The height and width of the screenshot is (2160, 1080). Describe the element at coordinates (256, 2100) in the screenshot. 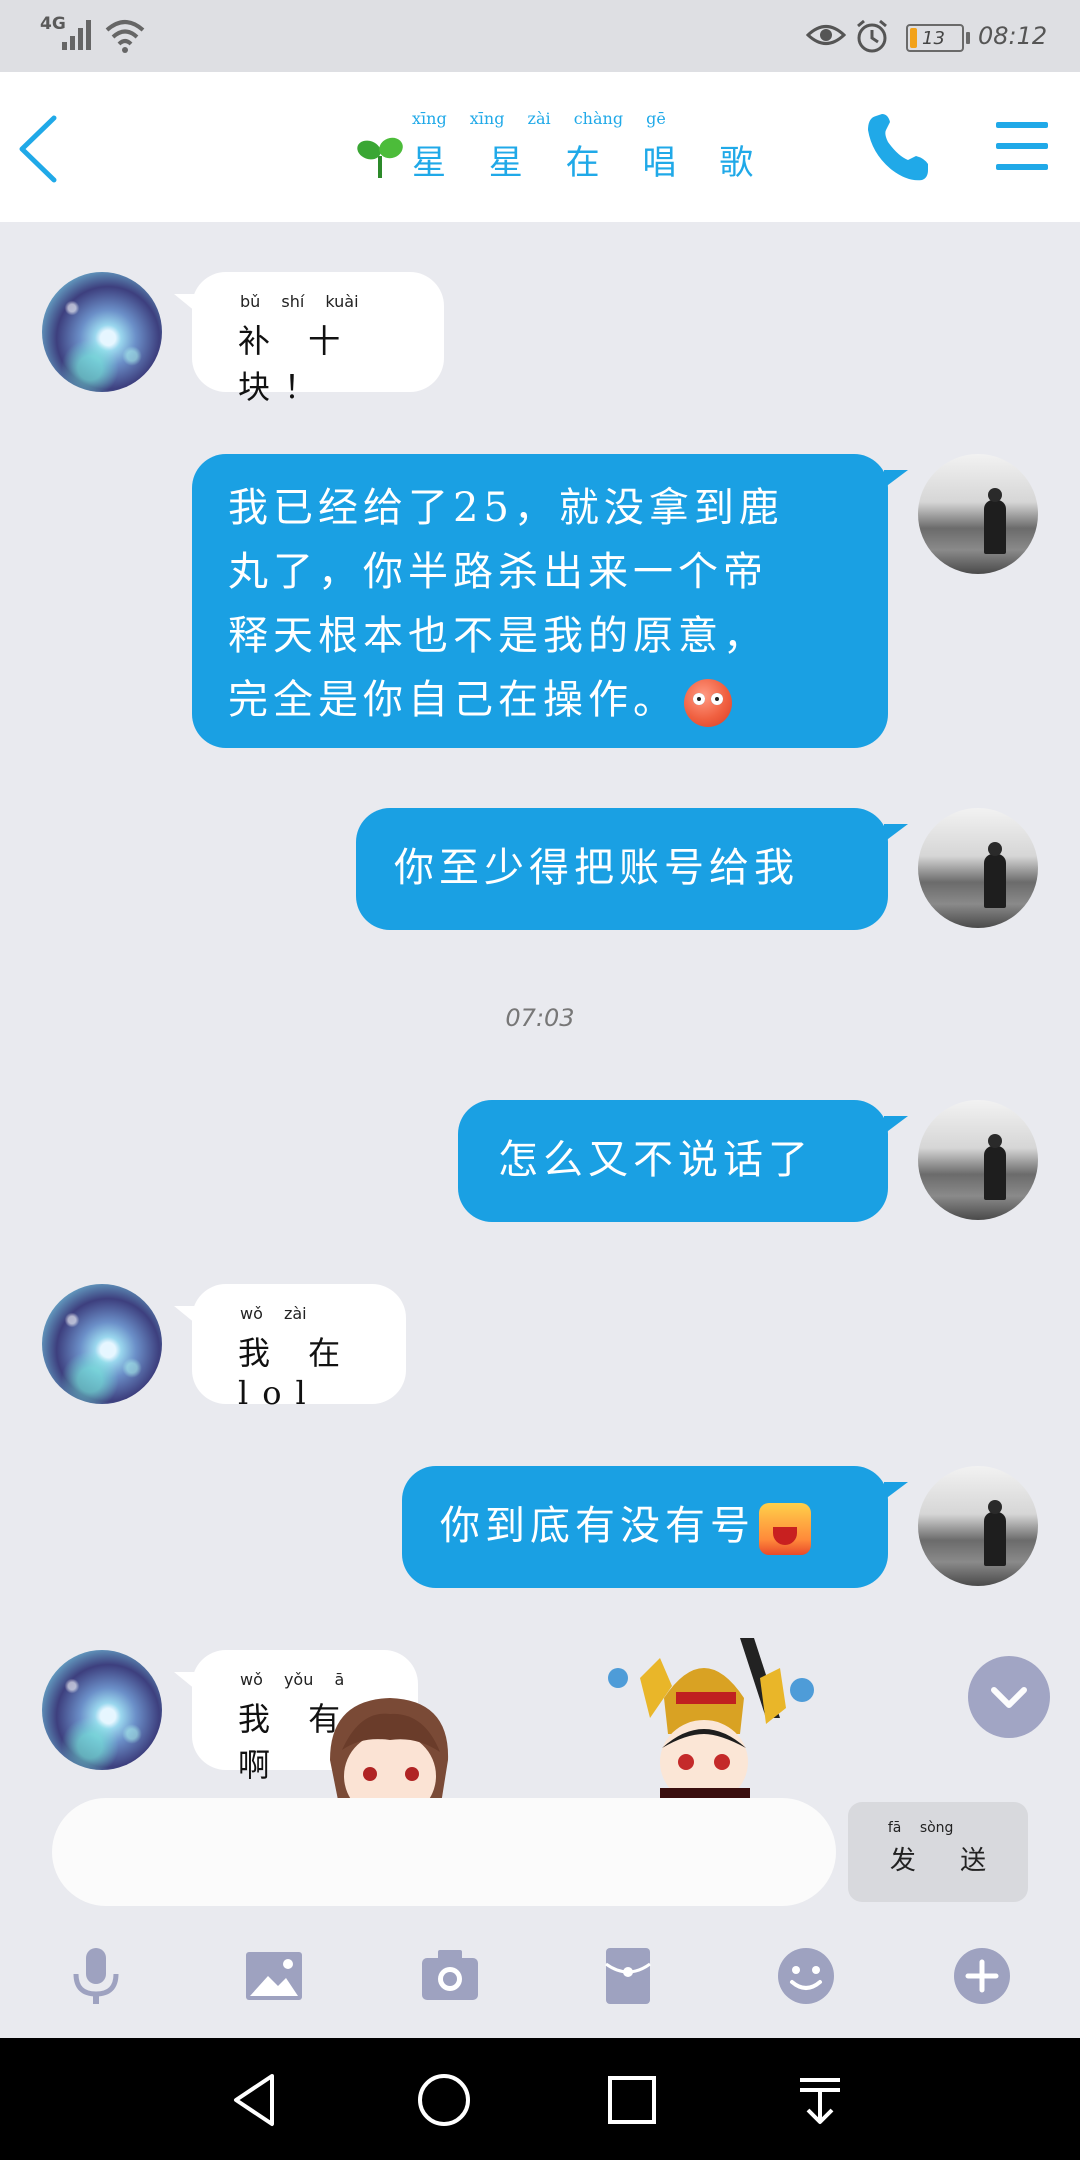

I see `nav-back-icon` at that location.